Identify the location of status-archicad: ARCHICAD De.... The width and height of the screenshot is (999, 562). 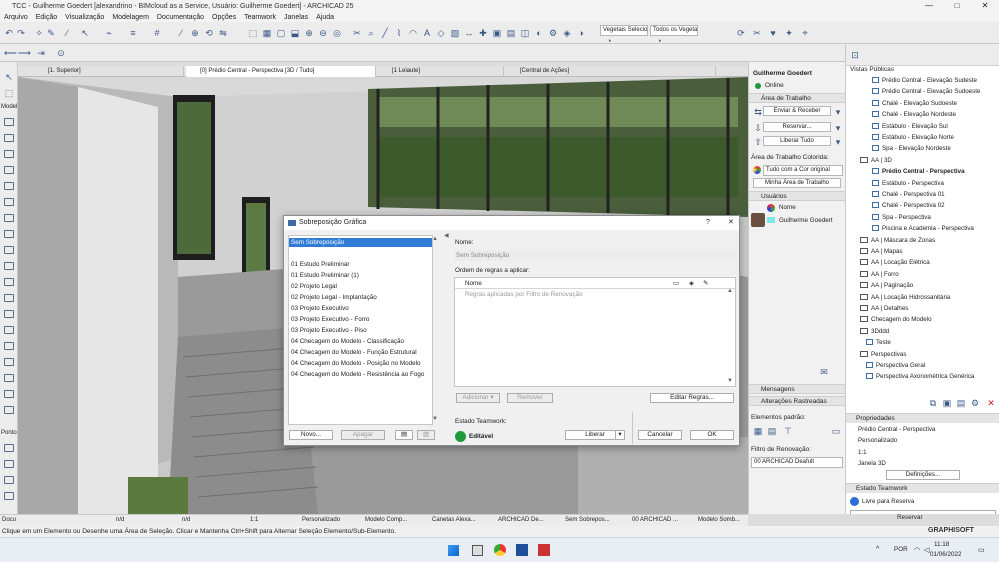
(521, 520).